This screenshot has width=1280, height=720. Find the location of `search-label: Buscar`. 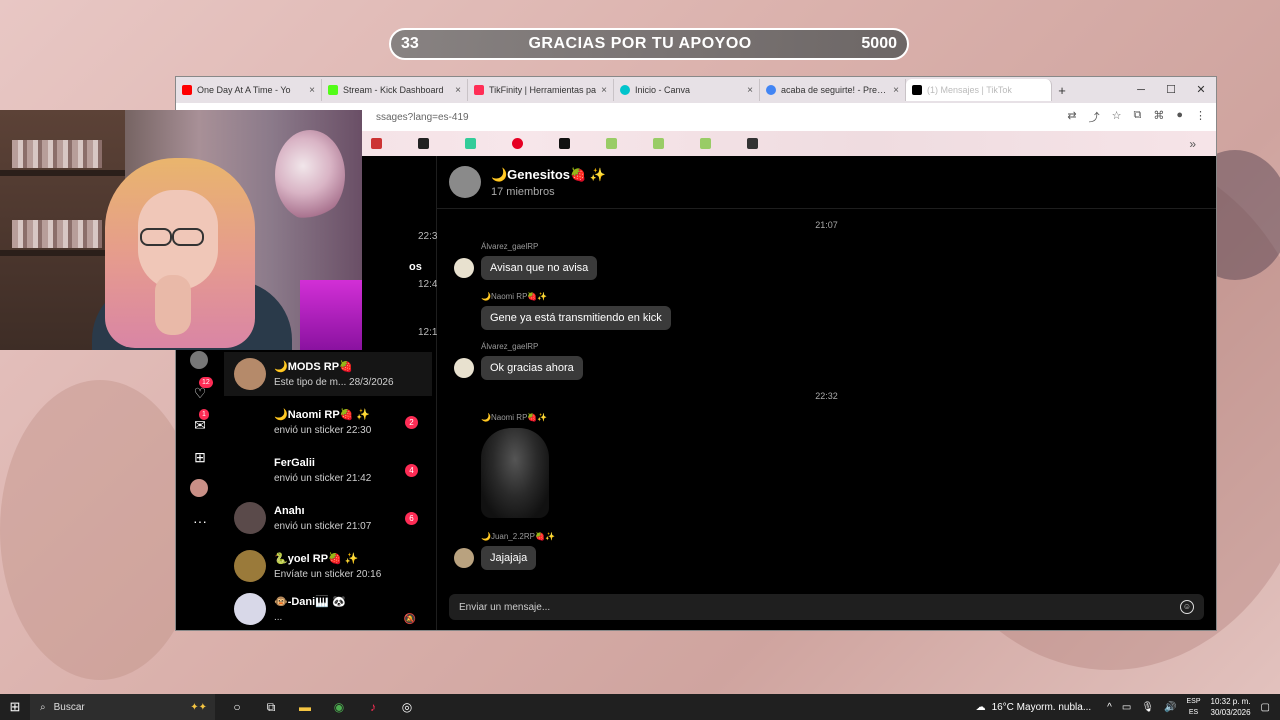

search-label: Buscar is located at coordinates (69, 707).